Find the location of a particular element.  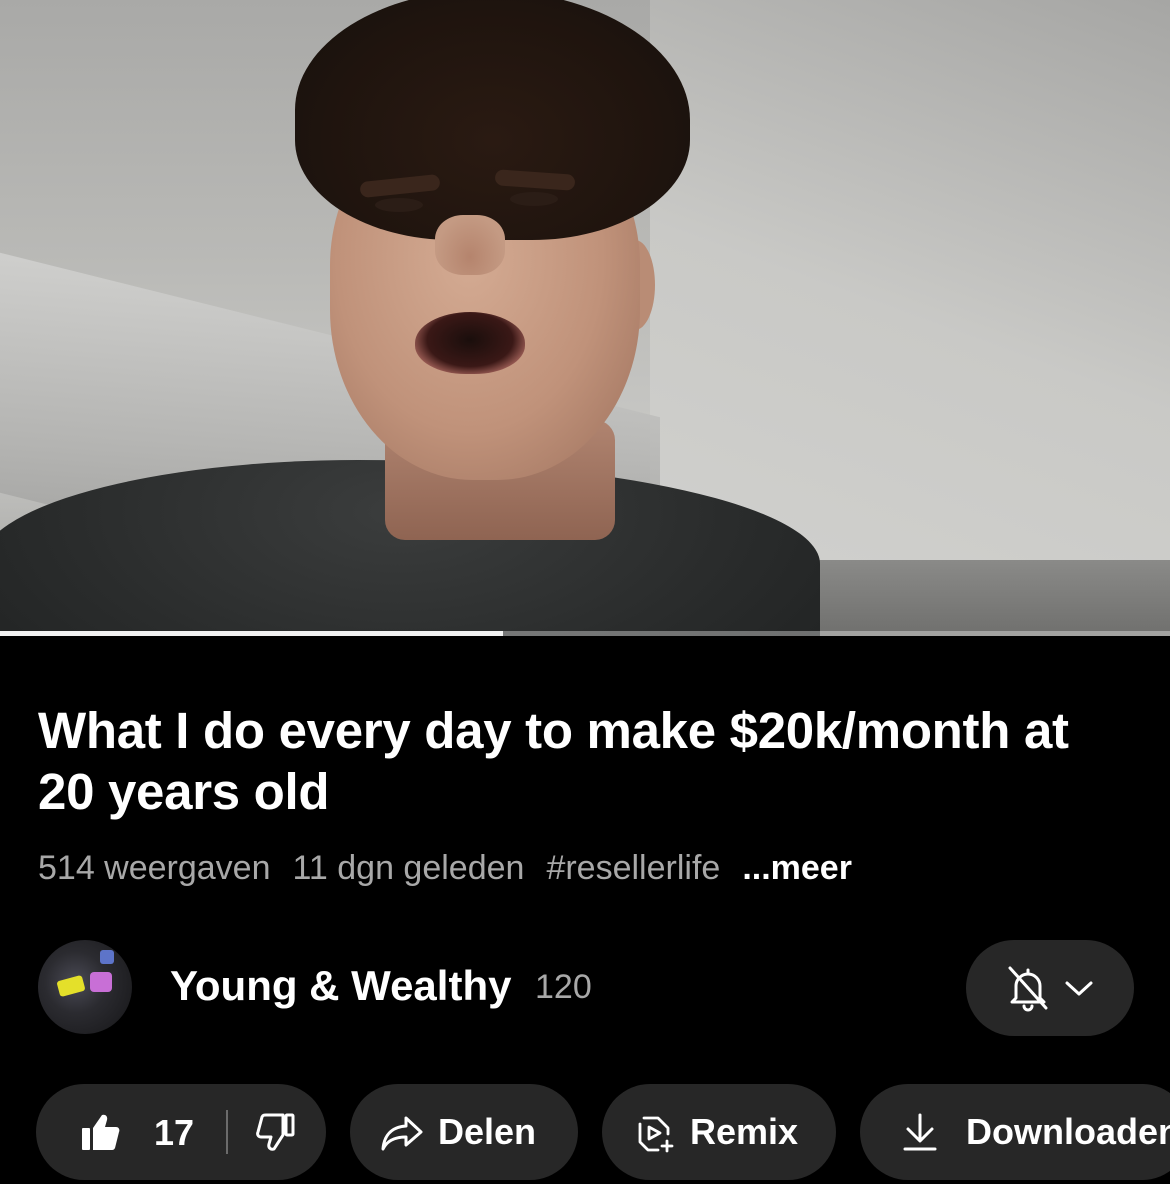

share-arrow-icon is located at coordinates (402, 1133).